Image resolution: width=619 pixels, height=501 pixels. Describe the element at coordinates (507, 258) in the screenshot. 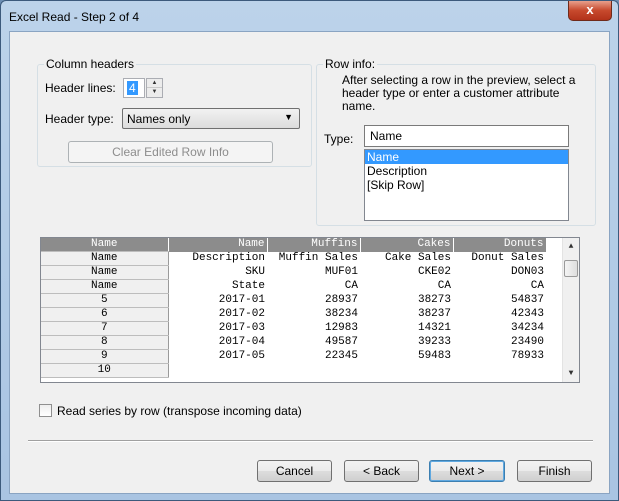

I see `preview-cell: Donut Sales` at that location.